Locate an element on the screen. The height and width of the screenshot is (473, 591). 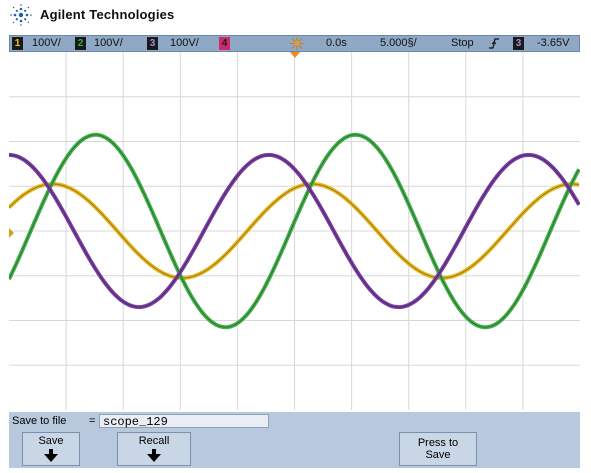
channel-1-badge: 1 is located at coordinates (17, 43).